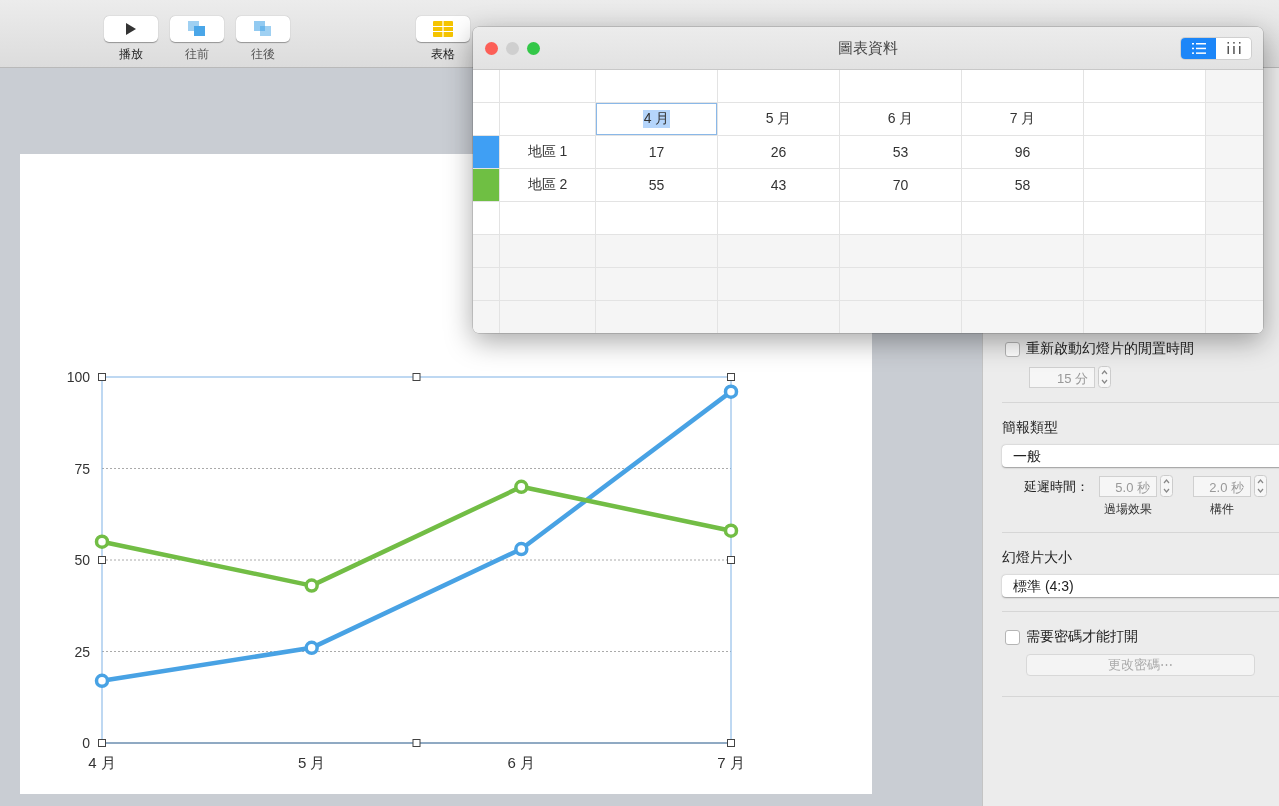  Describe the element at coordinates (533, 48) in the screenshot. I see `zoom-button` at that location.